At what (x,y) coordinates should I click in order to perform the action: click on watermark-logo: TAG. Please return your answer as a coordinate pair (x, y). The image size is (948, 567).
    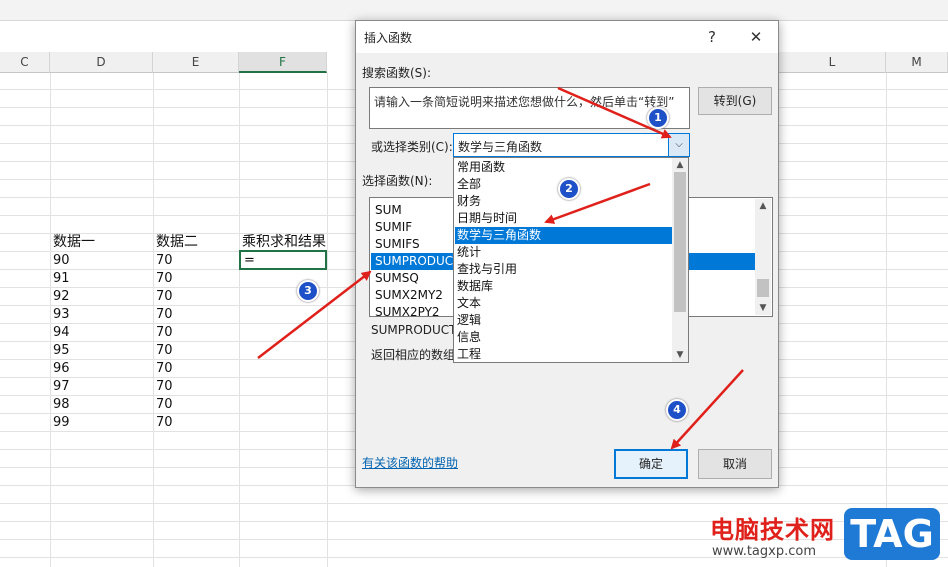
    Looking at the image, I should click on (892, 534).